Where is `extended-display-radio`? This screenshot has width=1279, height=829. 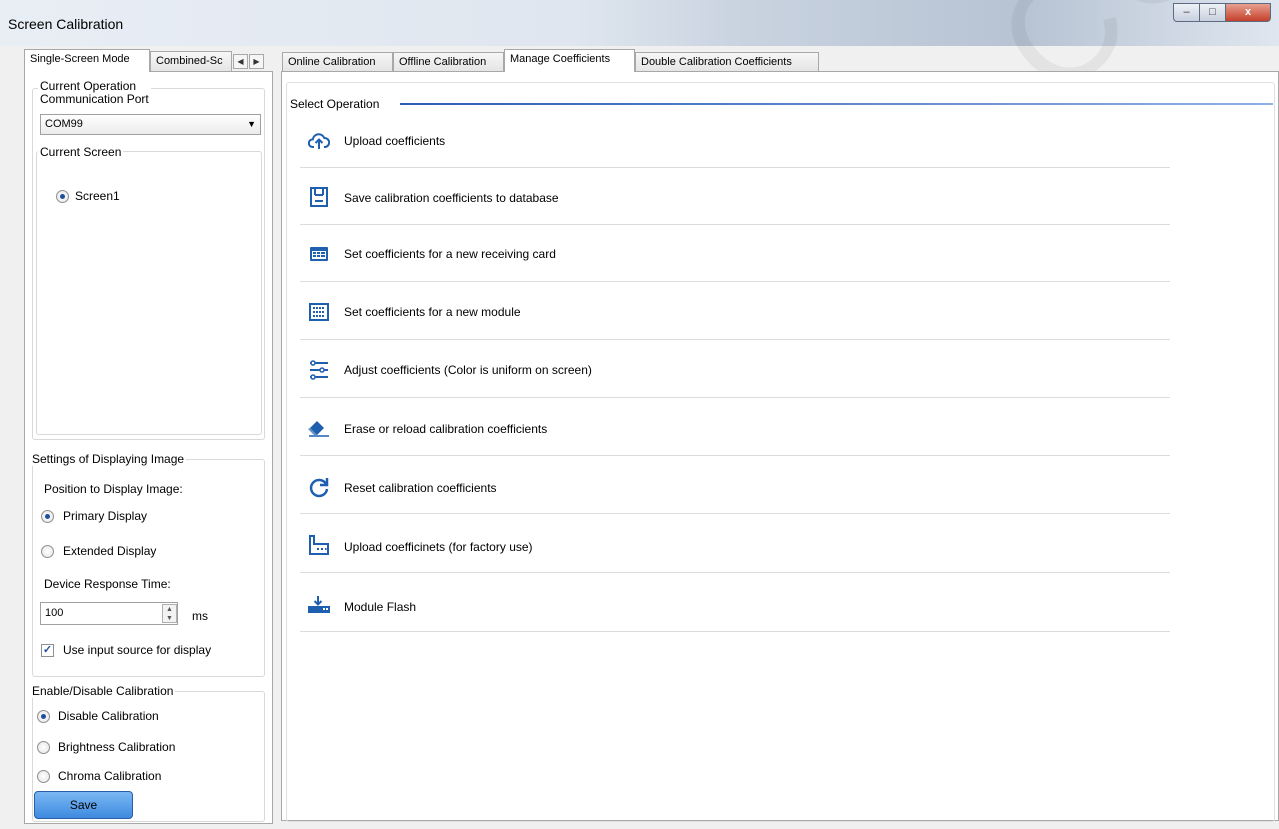
extended-display-radio is located at coordinates (47, 551).